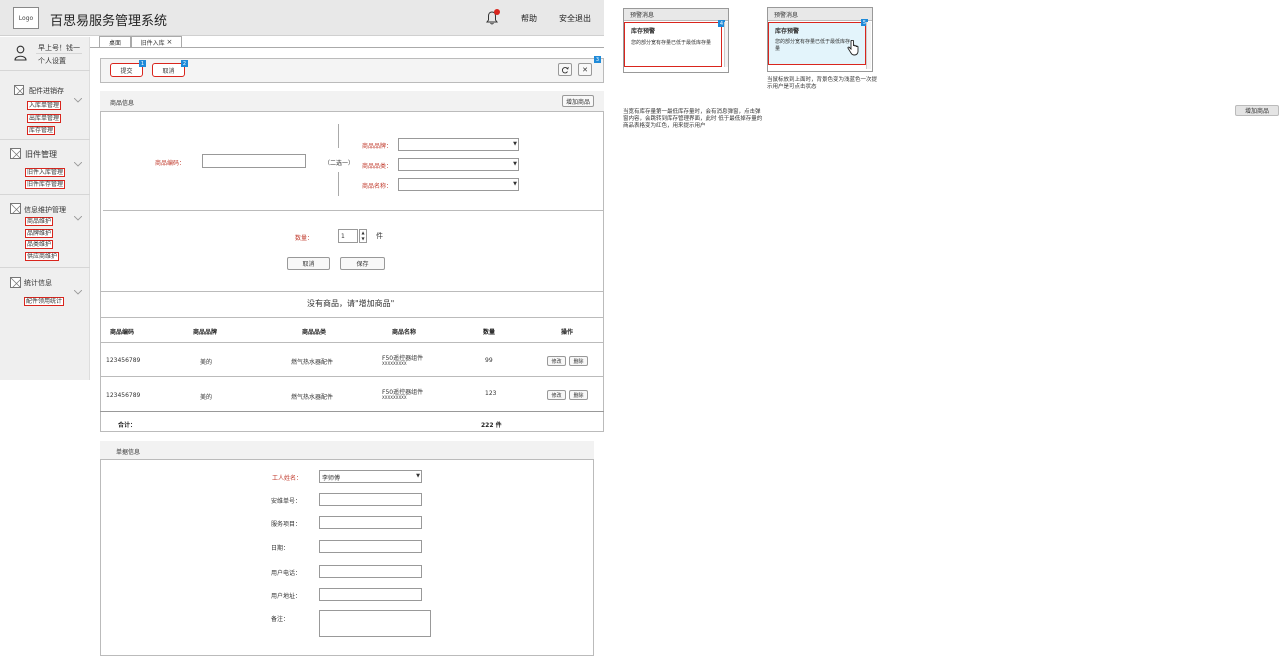 Image resolution: width=1280 pixels, height=656 pixels. I want to click on sidebar-item-old-inbound: 旧件入库管理, so click(45, 172).